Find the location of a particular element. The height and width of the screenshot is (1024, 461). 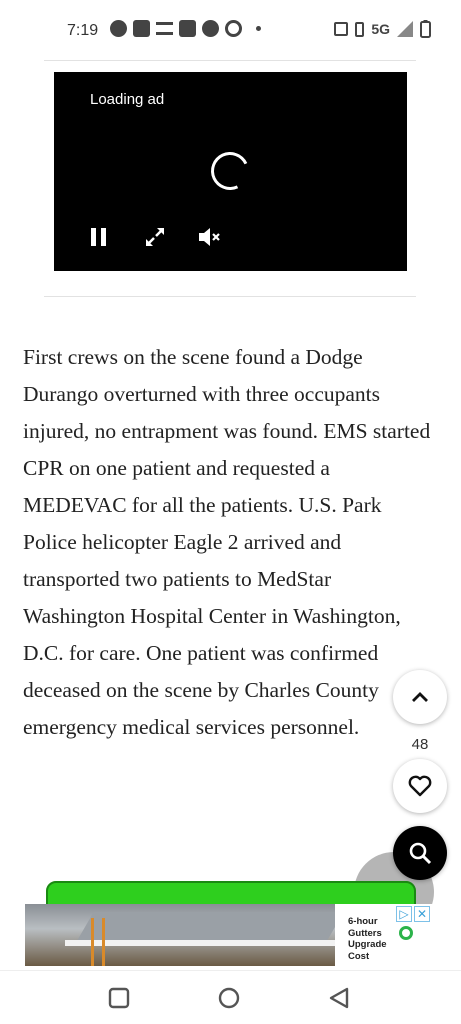

text-icon is located at coordinates (164, 28).